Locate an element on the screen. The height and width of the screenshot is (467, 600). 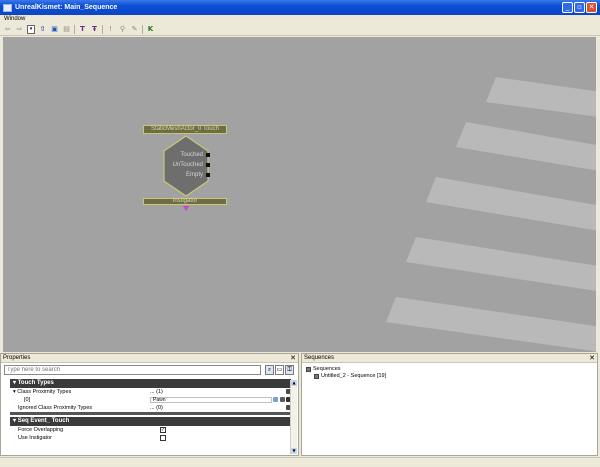
status-bar is located at coordinates (300, 462).